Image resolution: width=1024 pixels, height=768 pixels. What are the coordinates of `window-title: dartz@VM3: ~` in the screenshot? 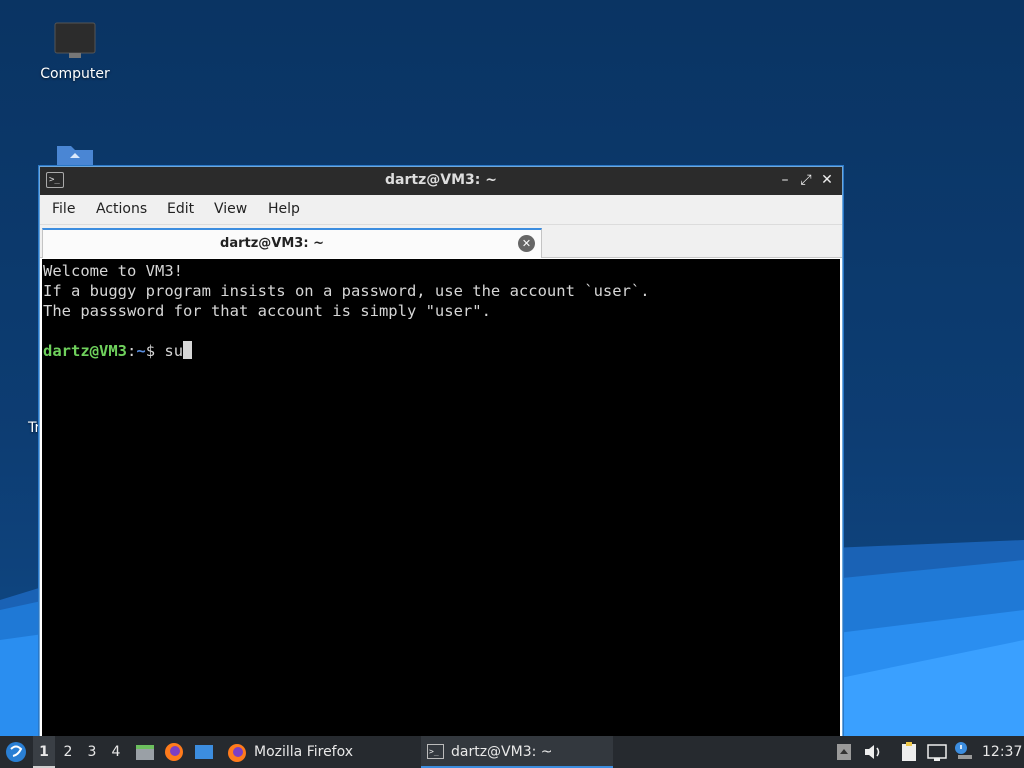 It's located at (441, 180).